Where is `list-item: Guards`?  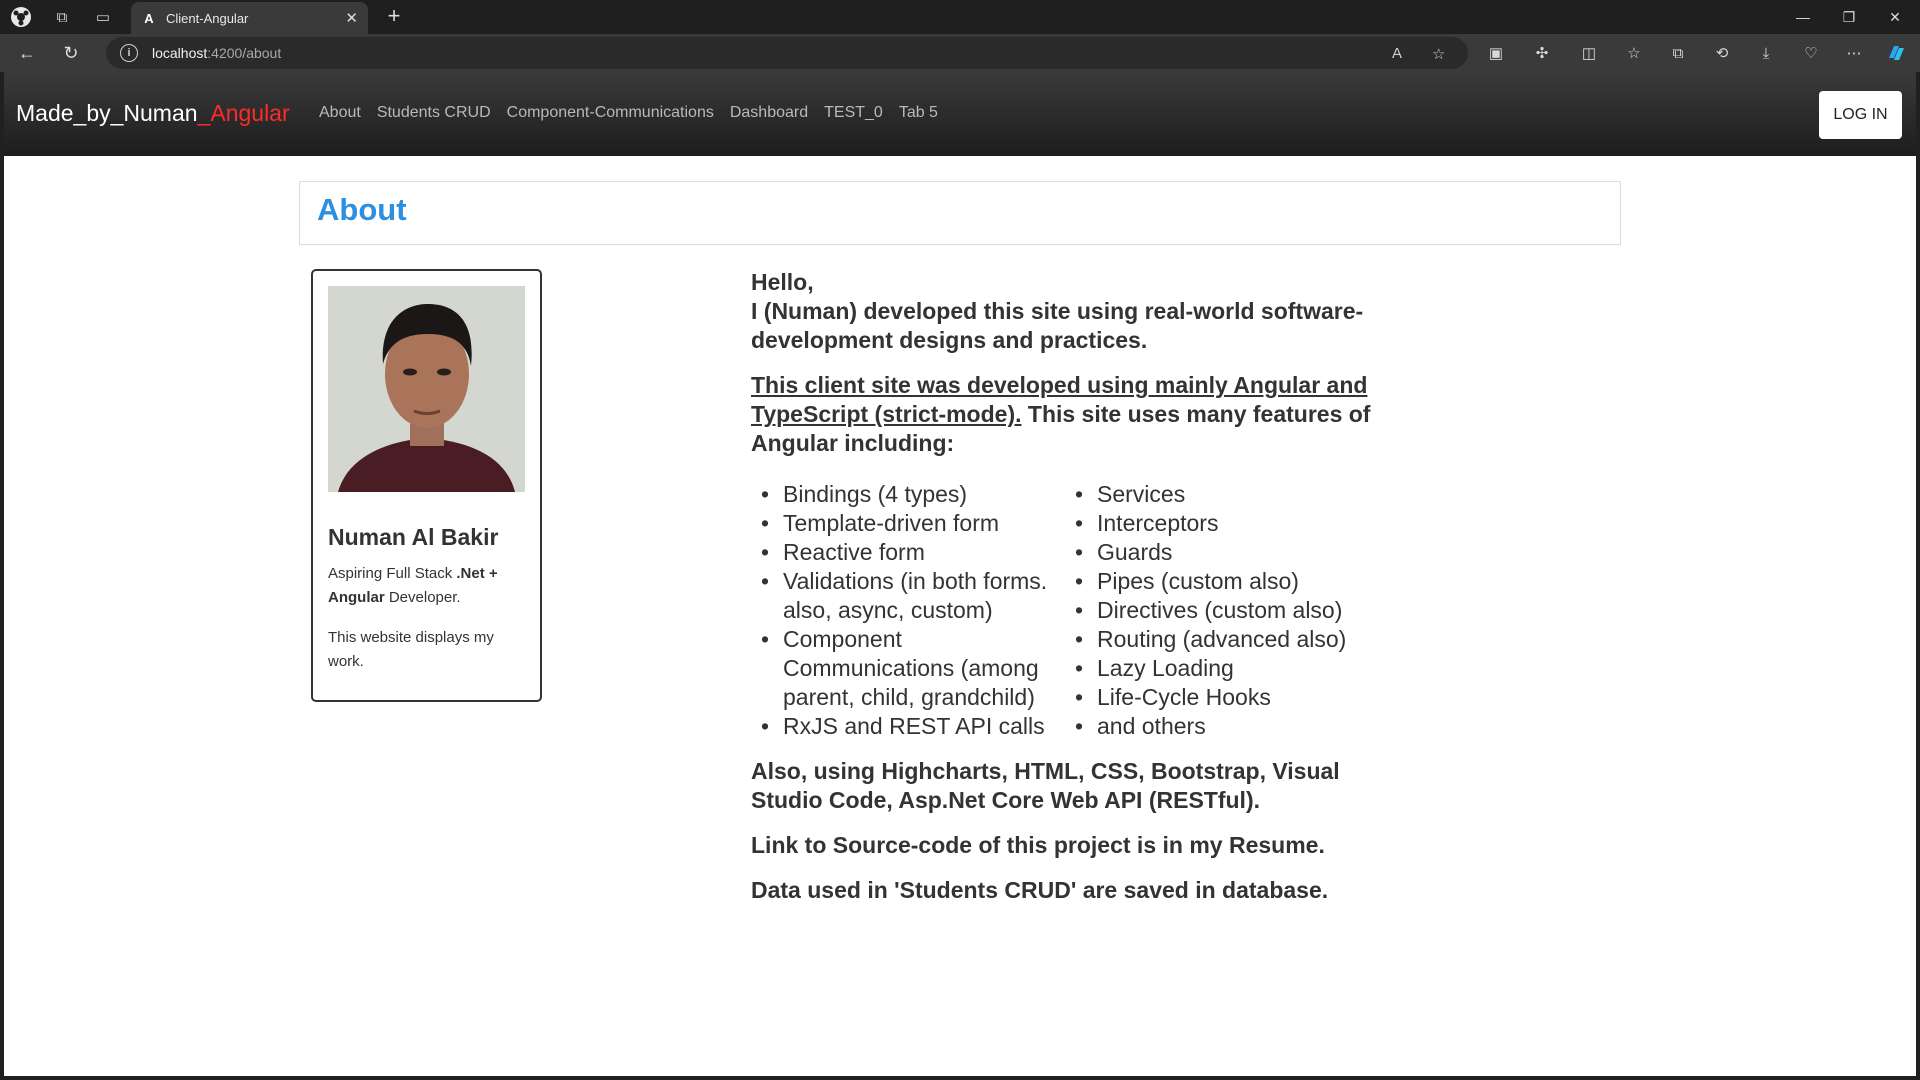
list-item: Guards is located at coordinates (1225, 552).